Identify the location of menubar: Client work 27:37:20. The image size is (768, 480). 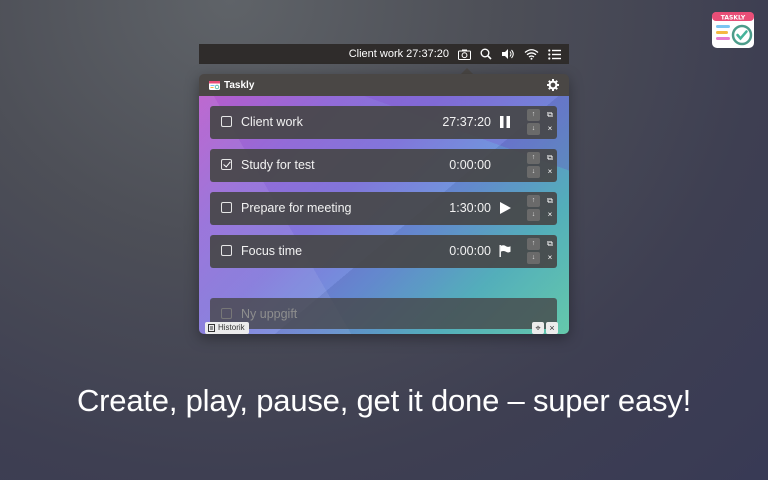
(384, 54).